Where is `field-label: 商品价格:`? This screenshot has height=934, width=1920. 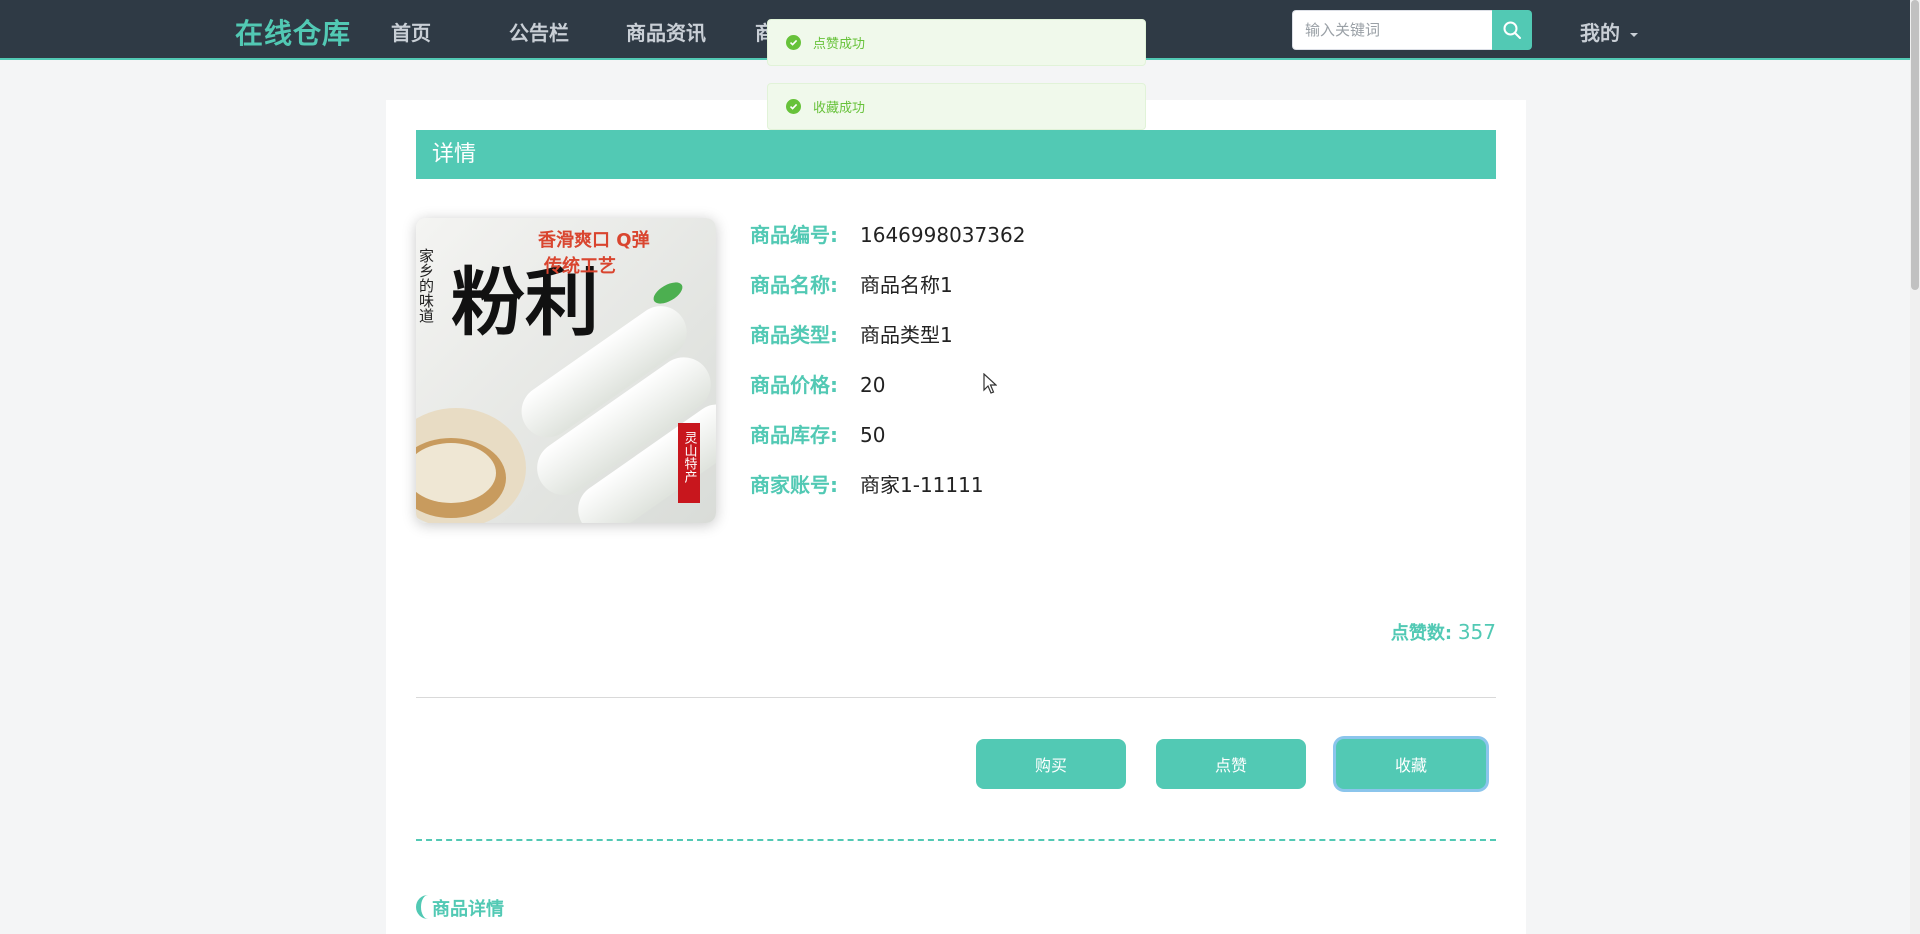 field-label: 商品价格: is located at coordinates (794, 385).